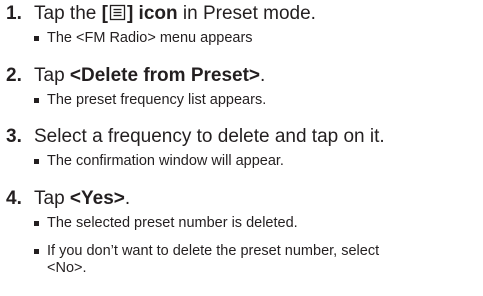 The height and width of the screenshot is (296, 483). Describe the element at coordinates (67, 268) in the screenshot. I see `note-text-continued: <No>.` at that location.